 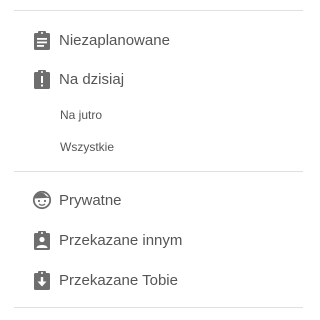 I want to click on menu-item-label: Przekazane Tobie, so click(x=118, y=280).